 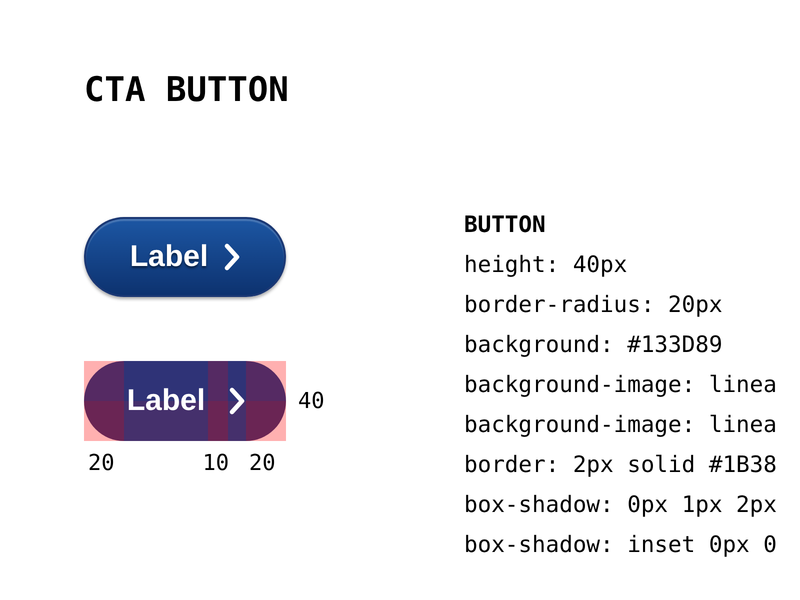 I want to click on page-title: CTA BUTTON, so click(x=187, y=90).